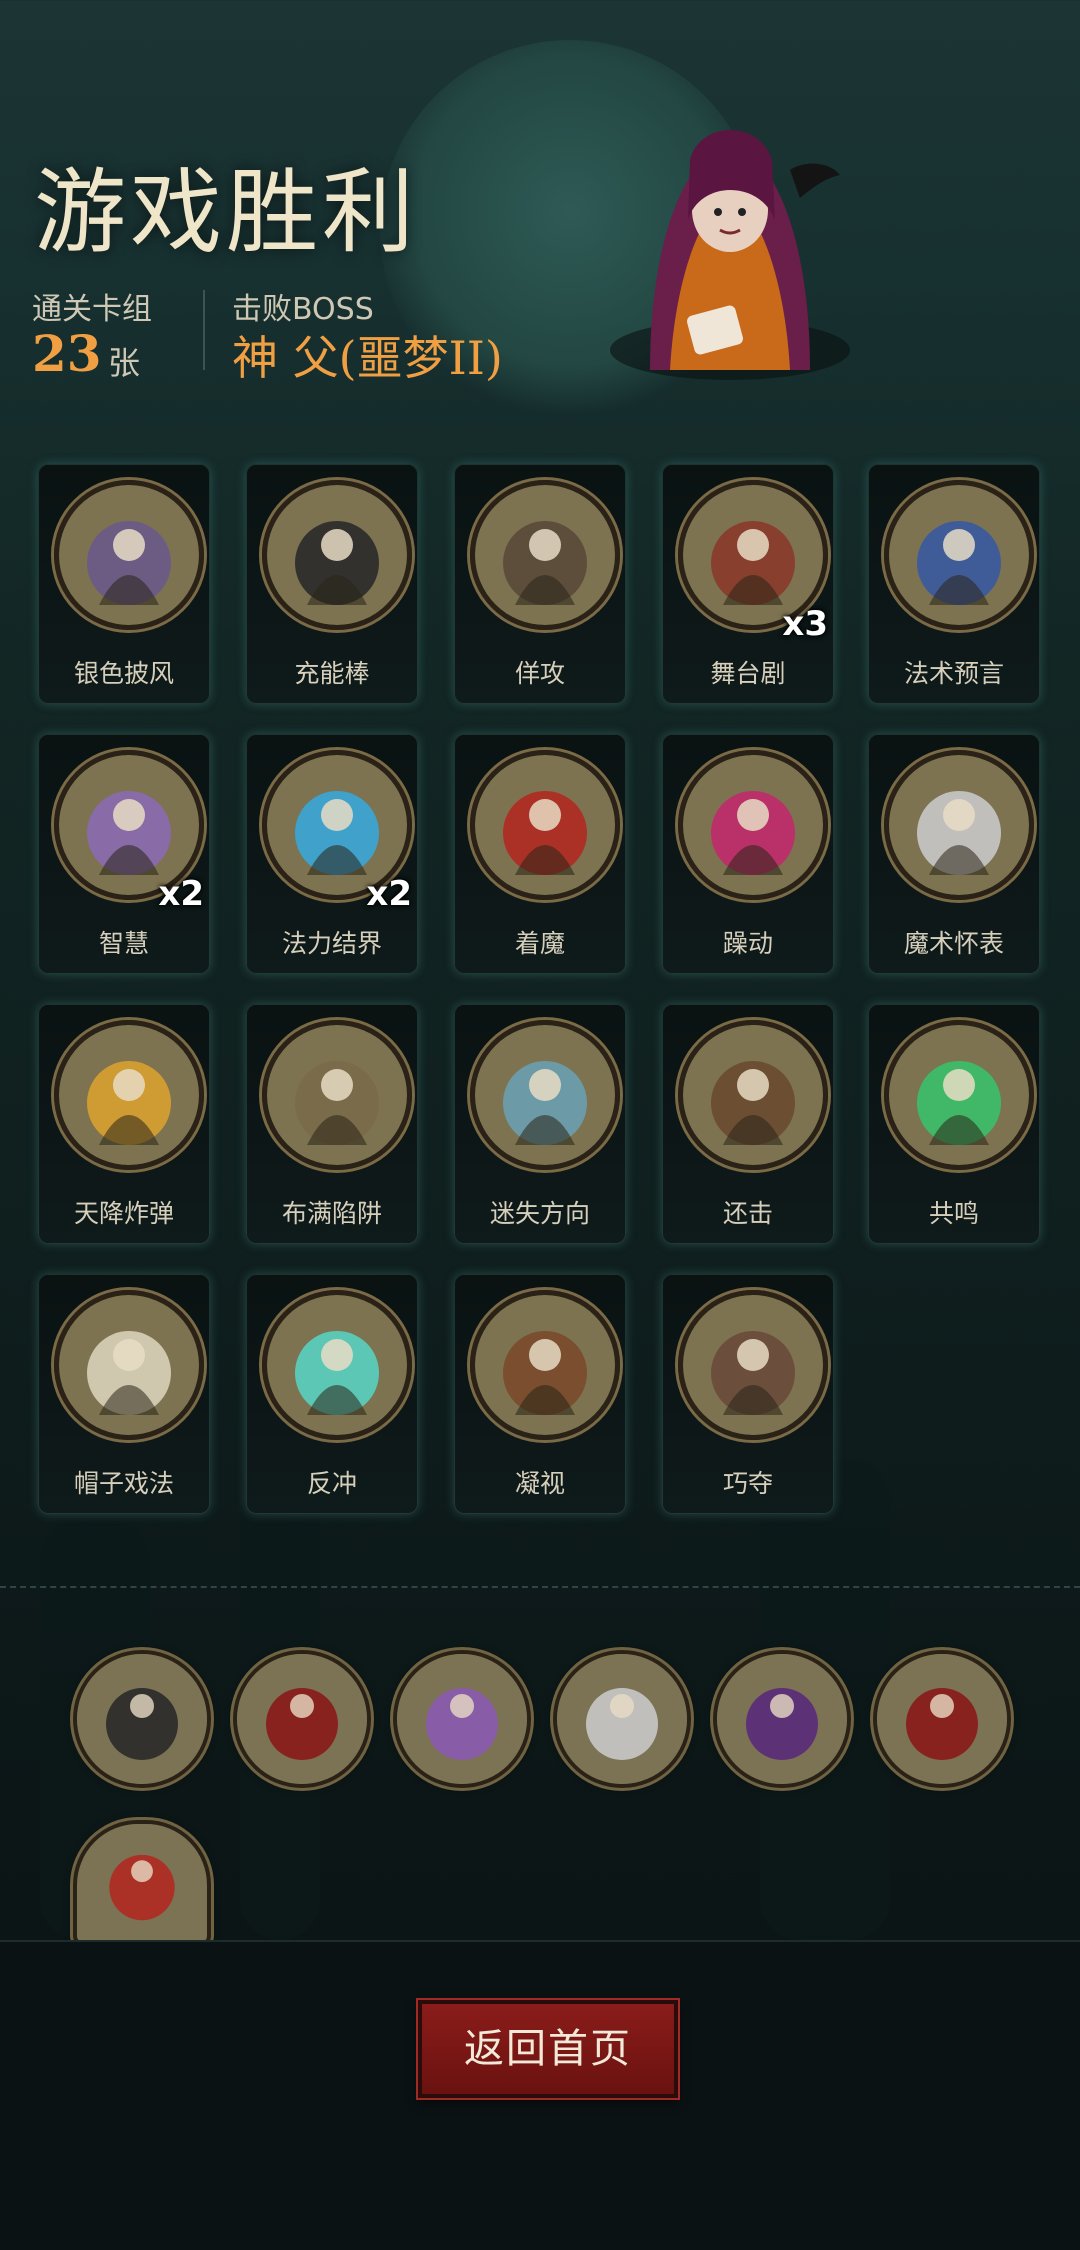 The image size is (1080, 2250). What do you see at coordinates (953, 1213) in the screenshot?
I see `card-name: 共鸣` at bounding box center [953, 1213].